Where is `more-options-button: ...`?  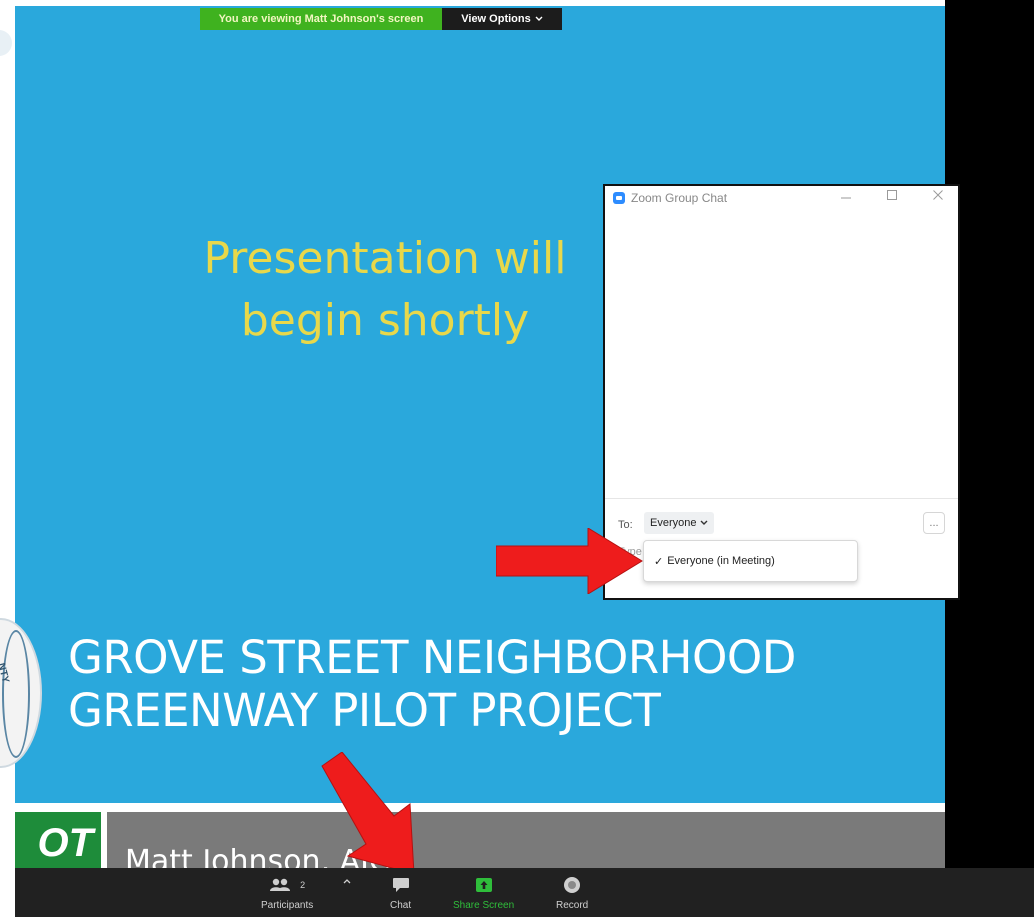 more-options-button: ... is located at coordinates (934, 523).